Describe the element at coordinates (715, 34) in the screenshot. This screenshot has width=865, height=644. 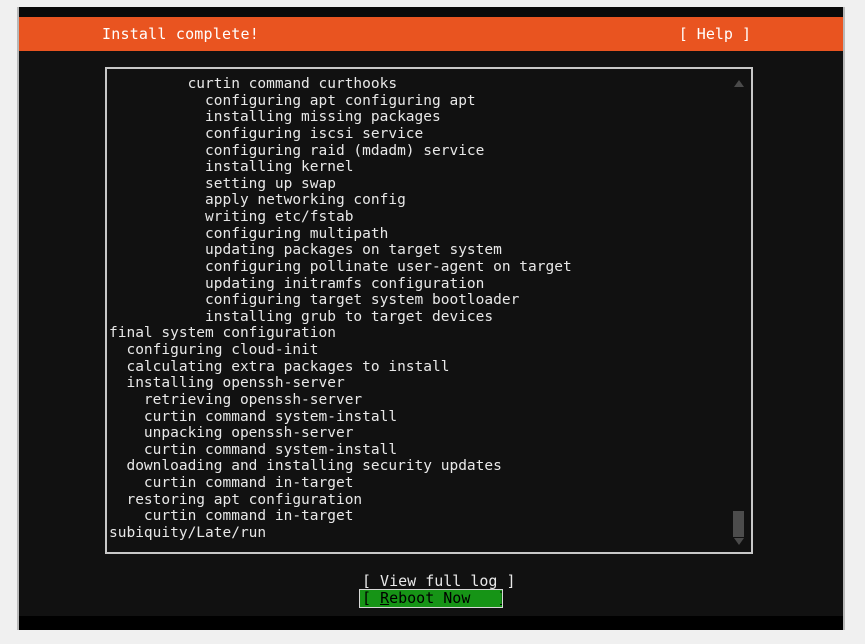
I see `help-button: [ Help ]` at that location.